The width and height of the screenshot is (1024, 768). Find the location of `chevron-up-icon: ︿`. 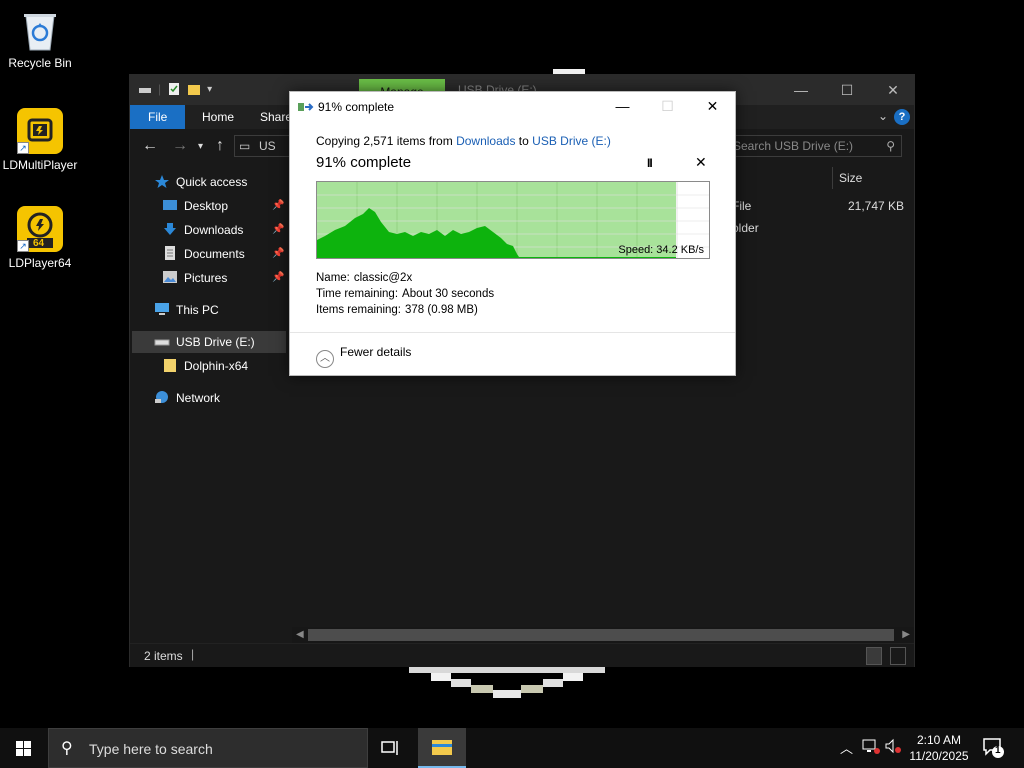

chevron-up-icon: ︿ is located at coordinates (325, 359).